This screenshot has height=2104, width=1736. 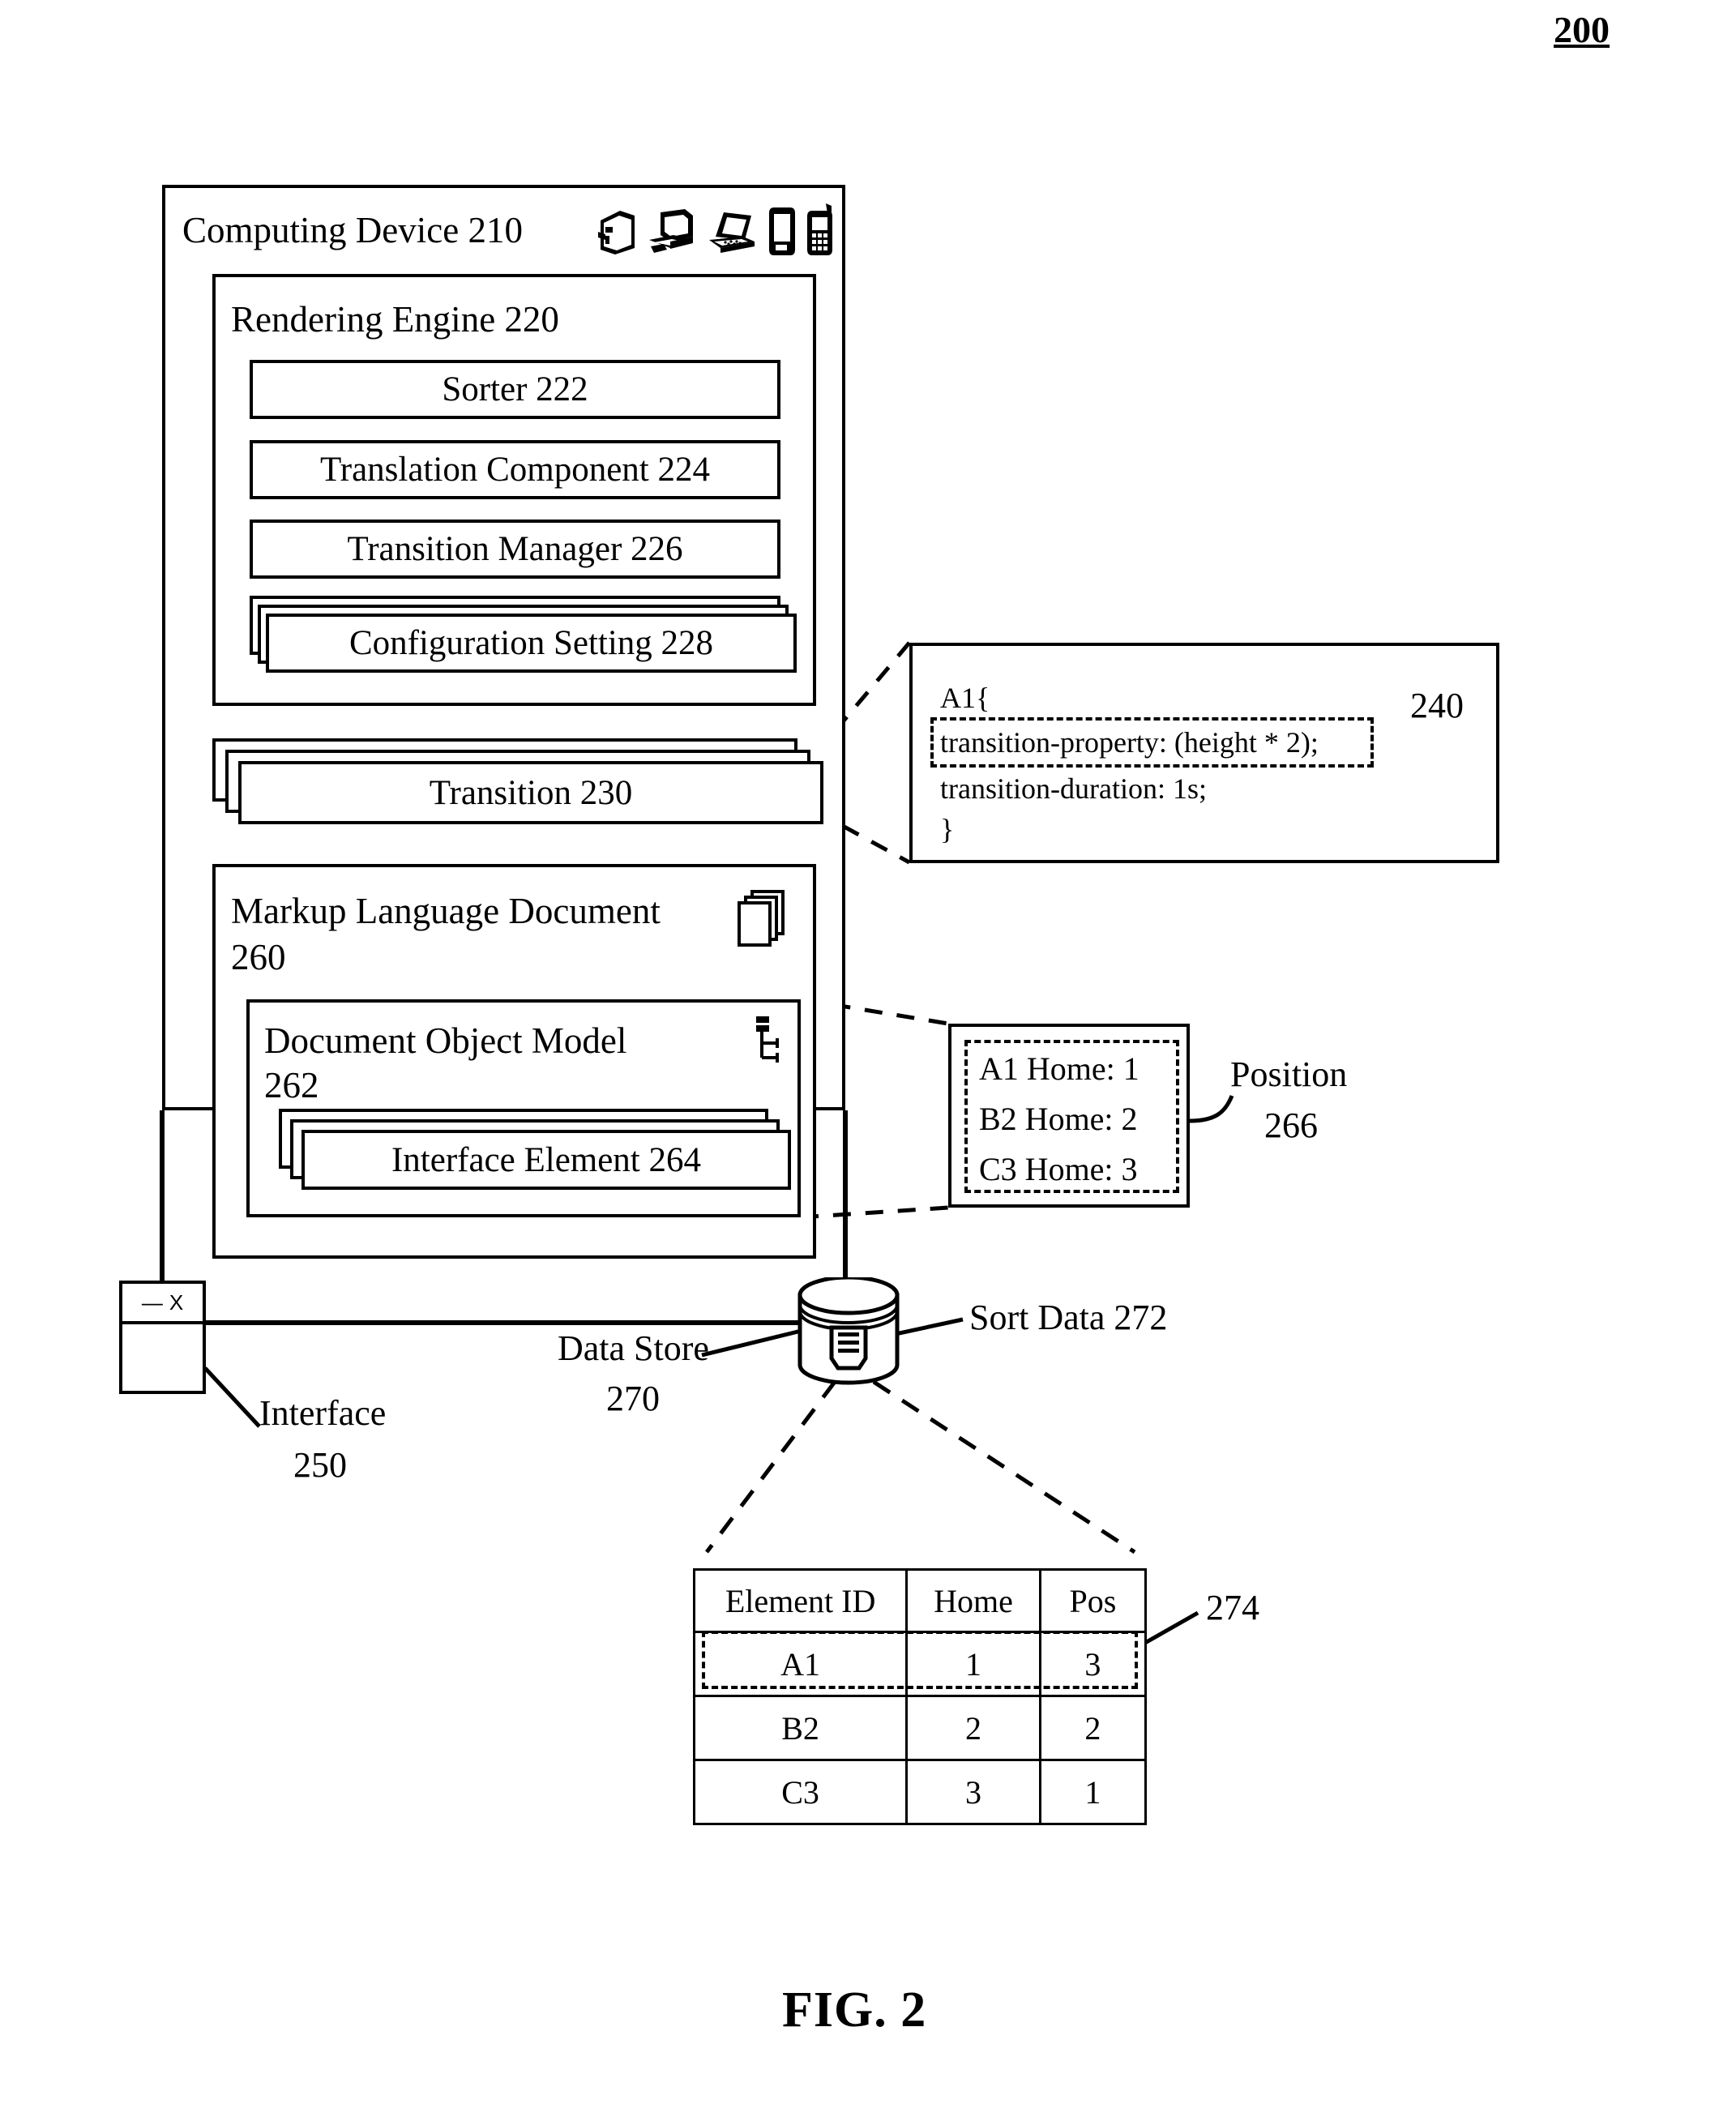 What do you see at coordinates (947, 829) in the screenshot?
I see `css-line-3: }` at bounding box center [947, 829].